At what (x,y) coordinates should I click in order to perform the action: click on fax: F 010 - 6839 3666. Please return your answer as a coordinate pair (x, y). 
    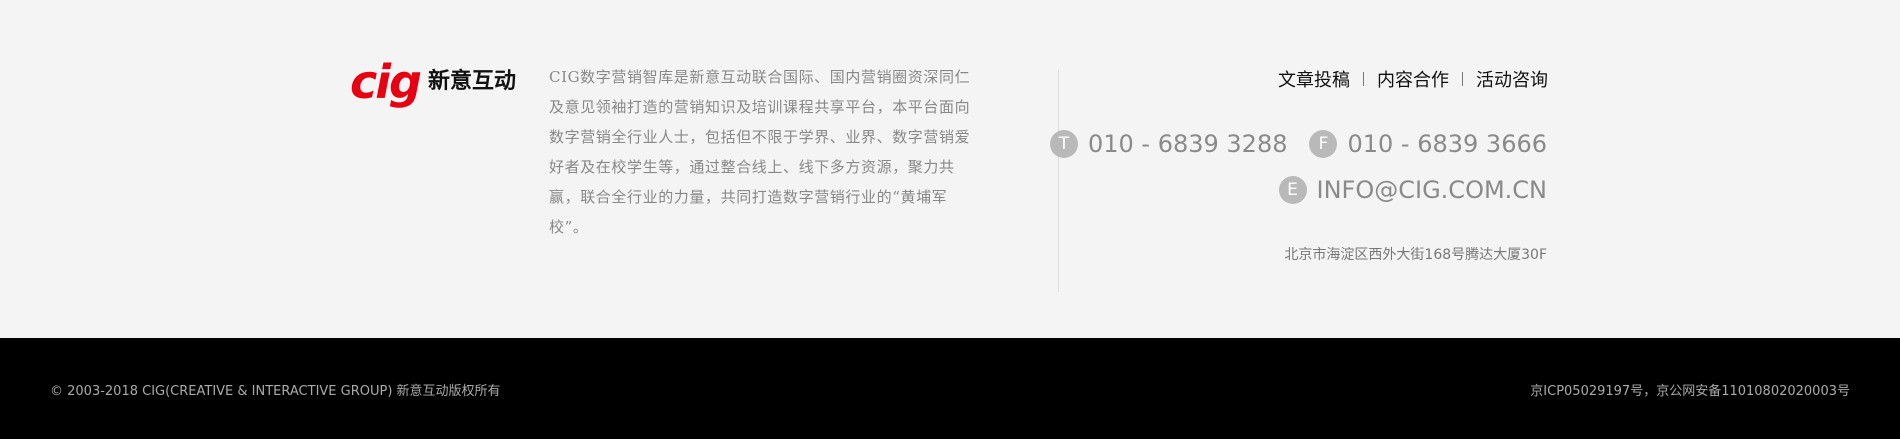
    Looking at the image, I should click on (1428, 144).